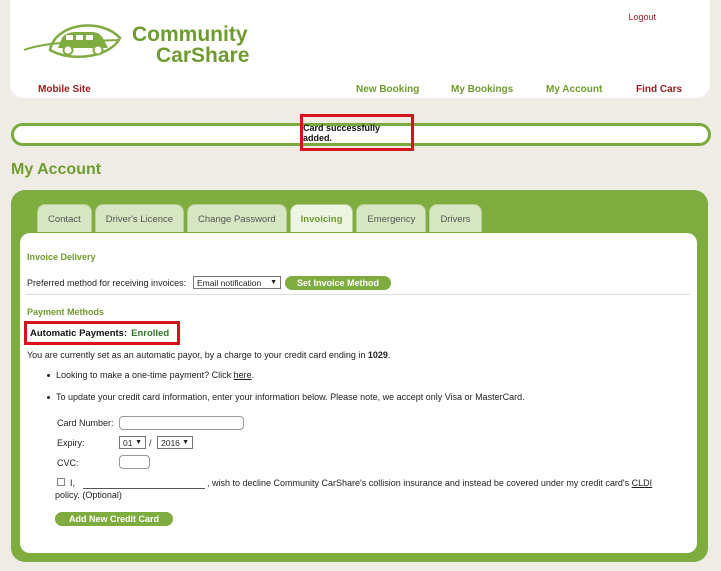 The width and height of the screenshot is (721, 571). Describe the element at coordinates (61, 482) in the screenshot. I see `decline-insurance-checkbox` at that location.